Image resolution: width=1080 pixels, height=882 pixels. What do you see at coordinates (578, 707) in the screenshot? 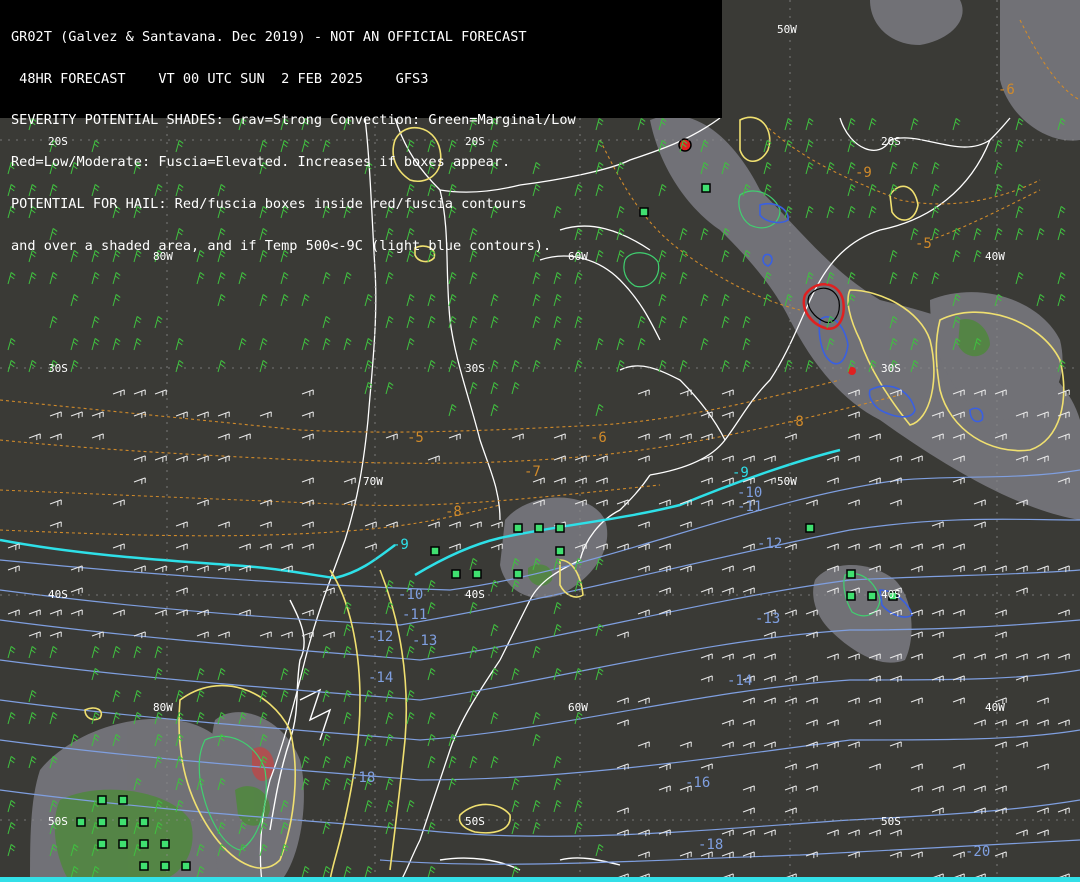
I see `lon-label: 60W` at bounding box center [578, 707].